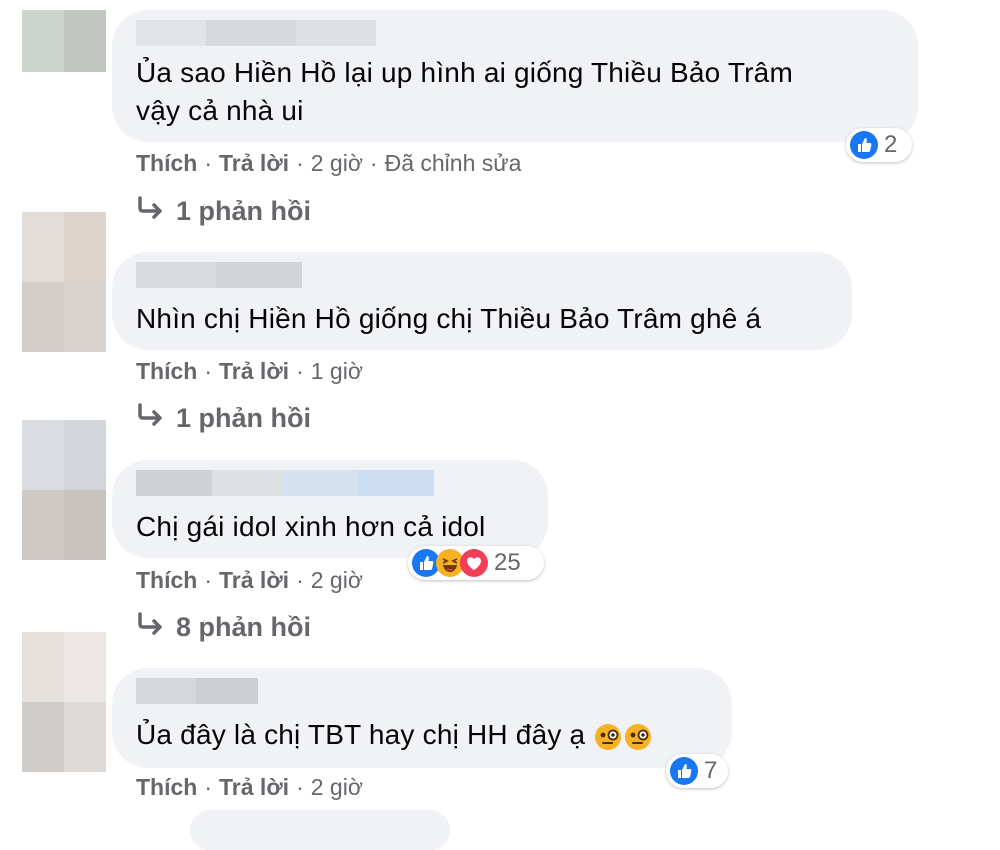  I want to click on comment-bubble: Ủa đây là chị TBT hay chị HH đây ạ, so click(422, 718).